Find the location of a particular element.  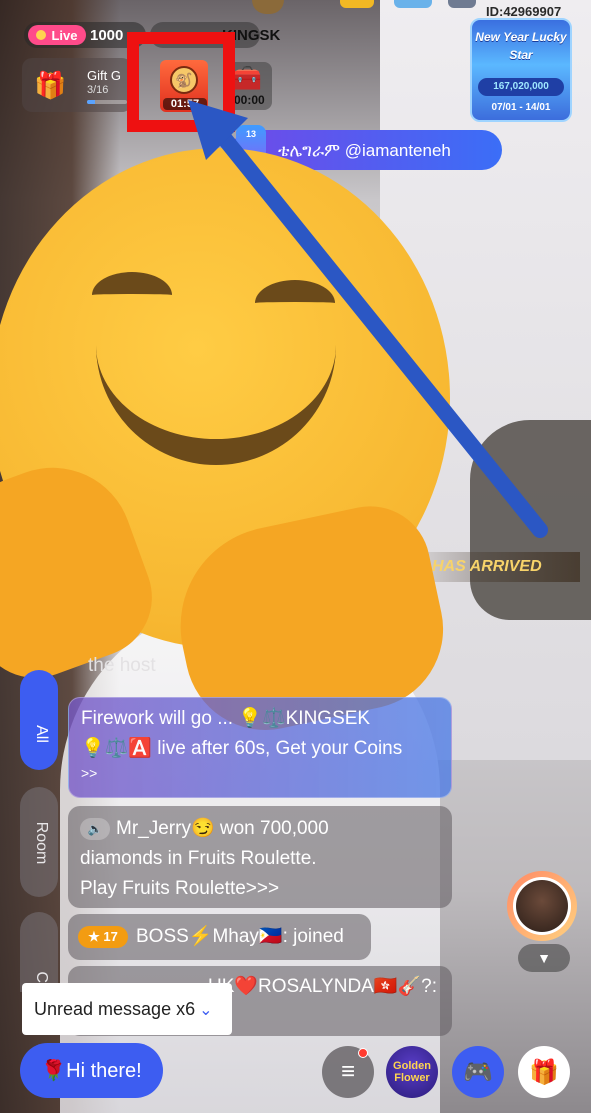

golden-flower-game-button: Golden Flower is located at coordinates (412, 1072).